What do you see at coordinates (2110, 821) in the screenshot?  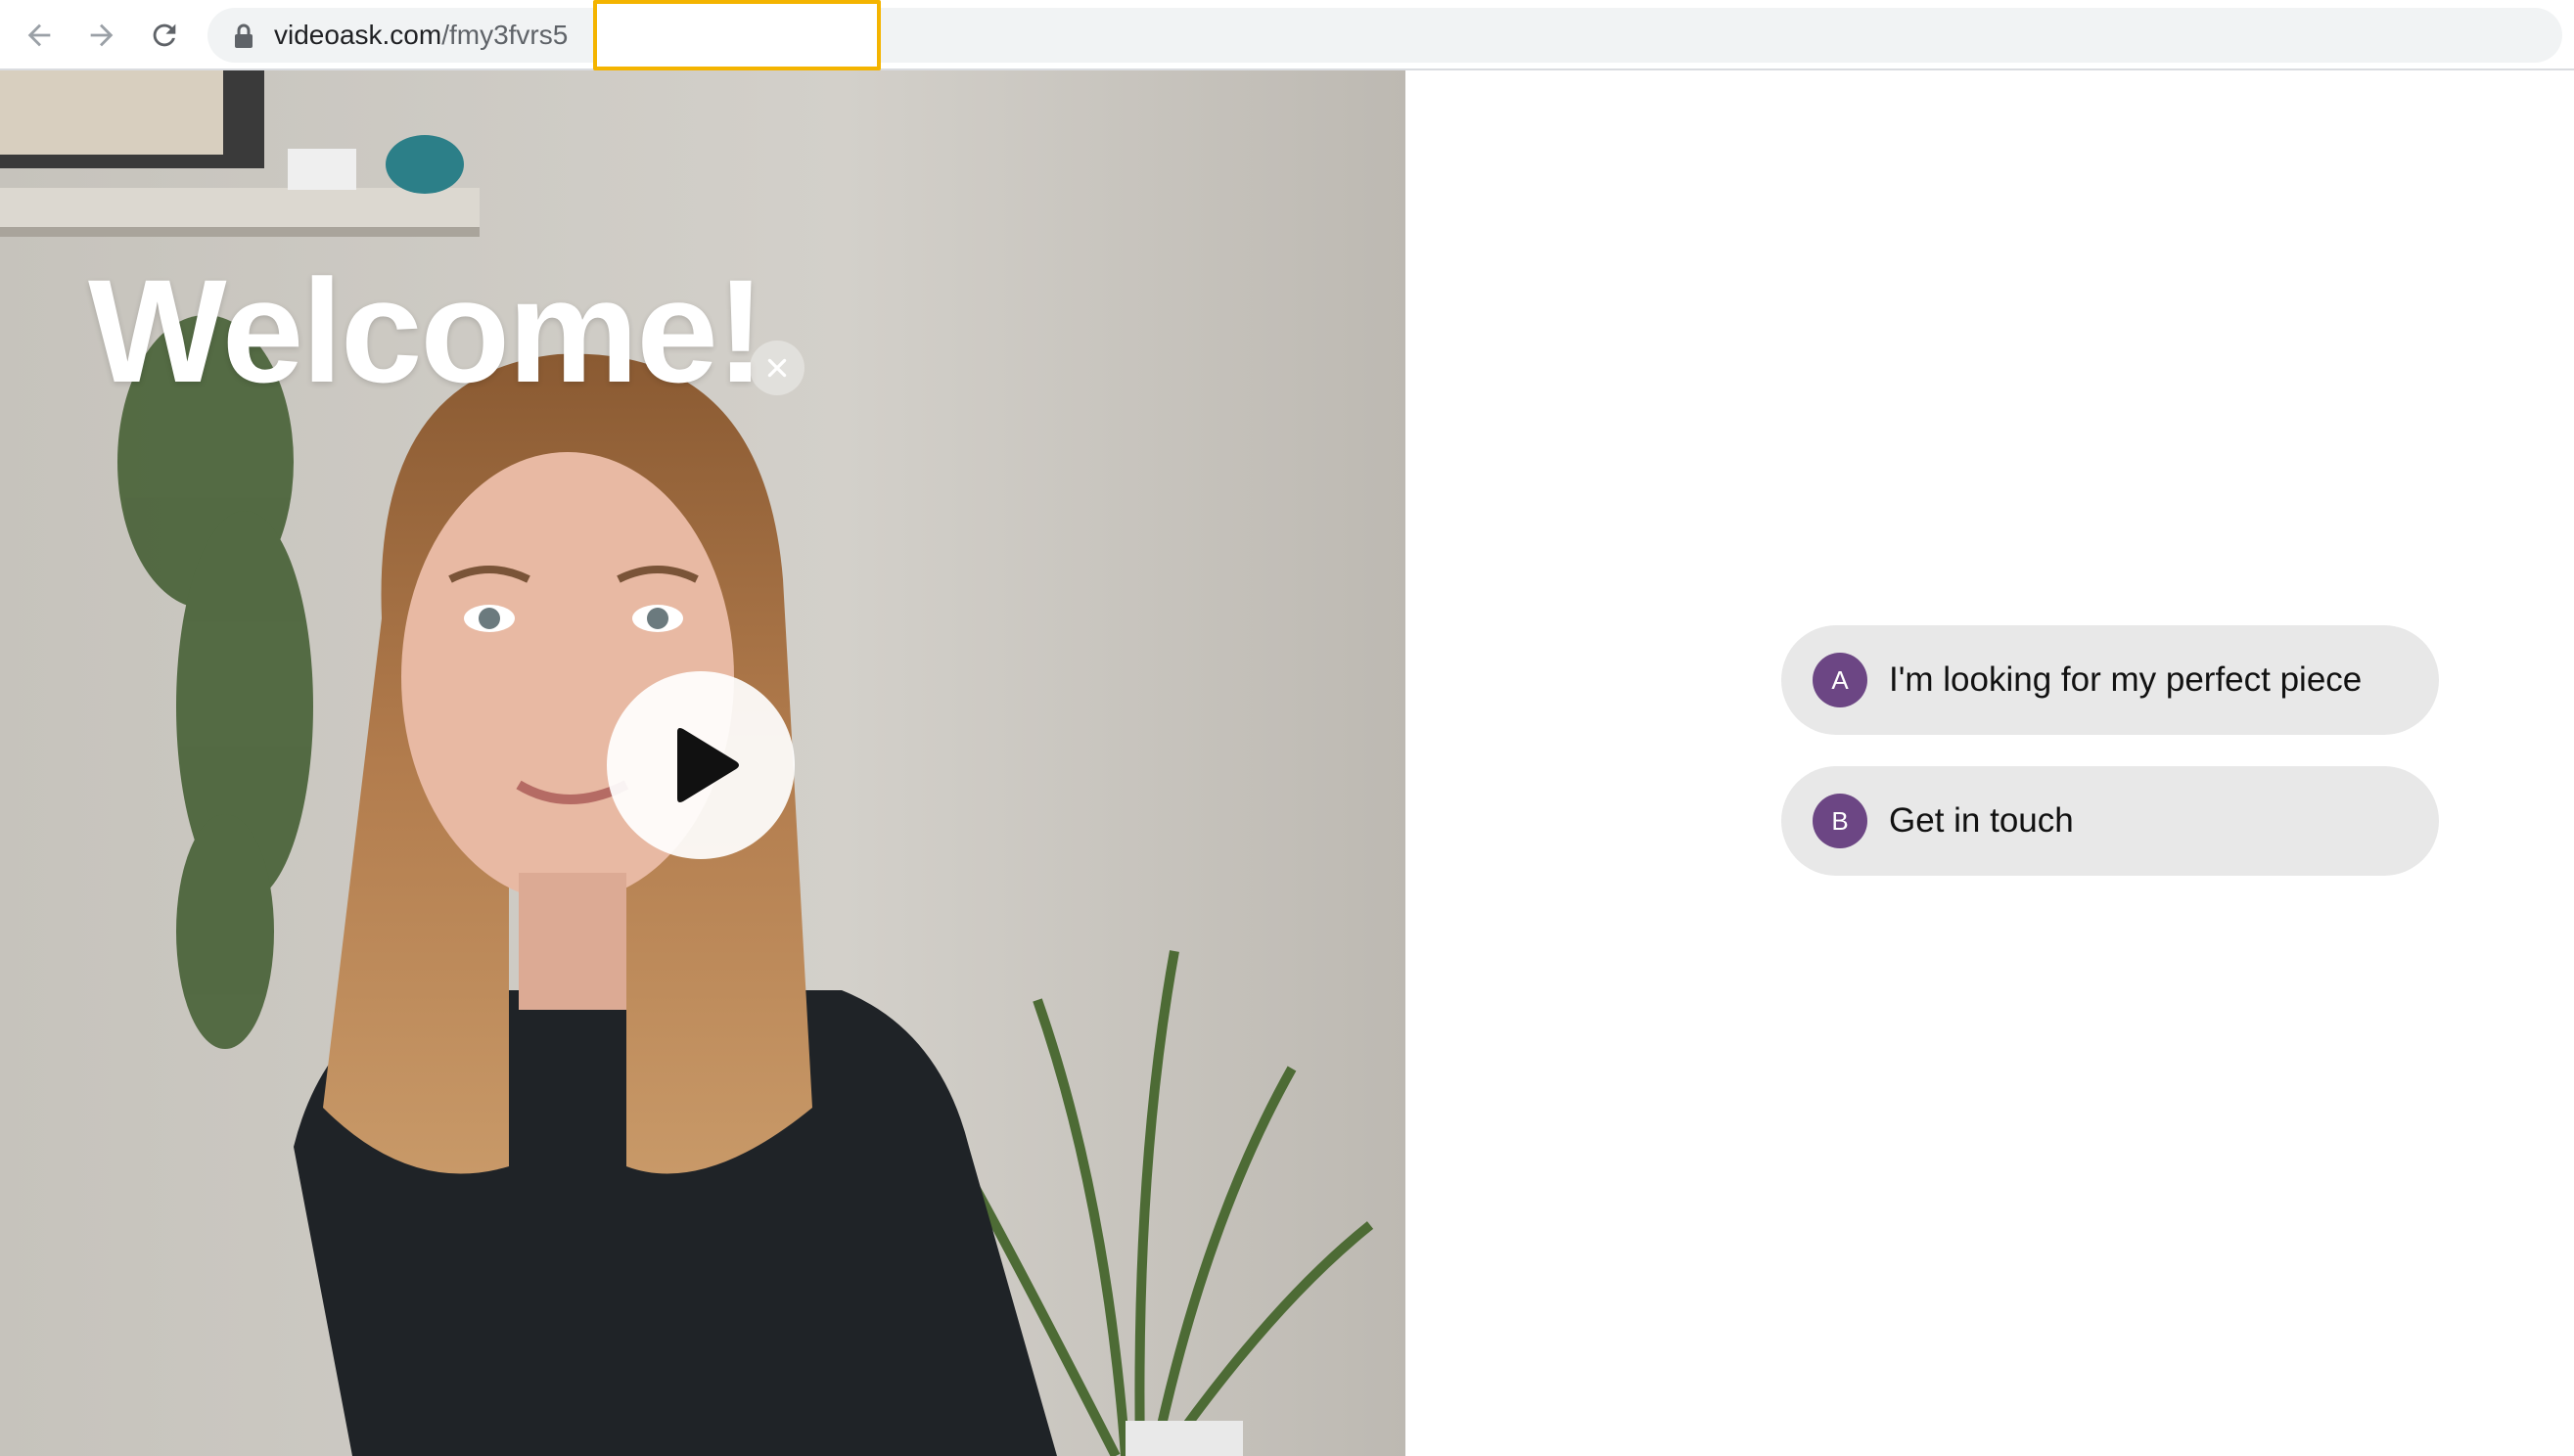 I see `option-b: B Get in touch` at bounding box center [2110, 821].